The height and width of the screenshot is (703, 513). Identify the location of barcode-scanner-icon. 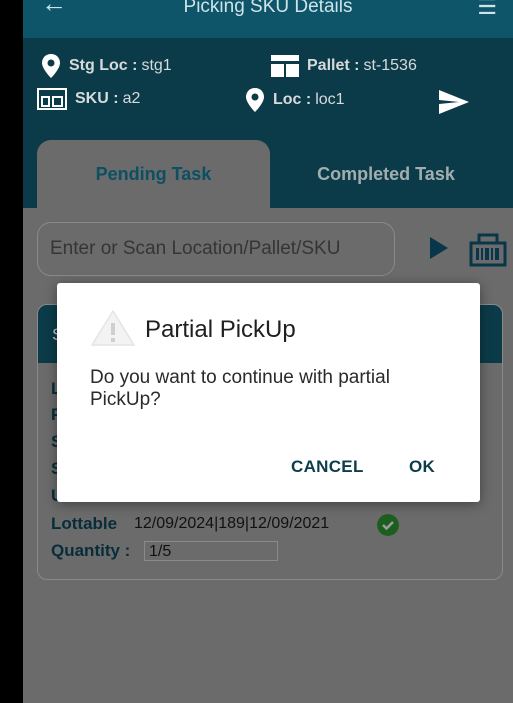
(488, 250).